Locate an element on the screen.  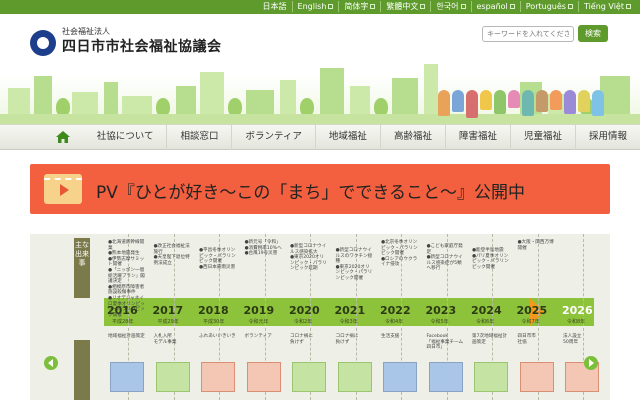
language-label: 简体字 is located at coordinates (356, 6).